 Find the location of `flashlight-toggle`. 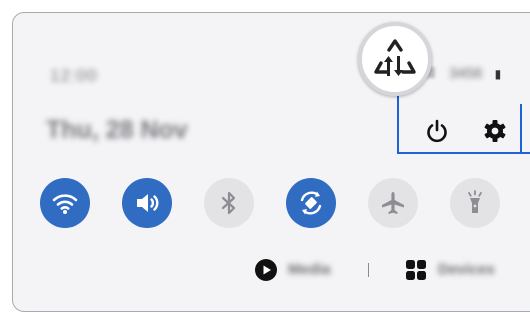

flashlight-toggle is located at coordinates (475, 203).